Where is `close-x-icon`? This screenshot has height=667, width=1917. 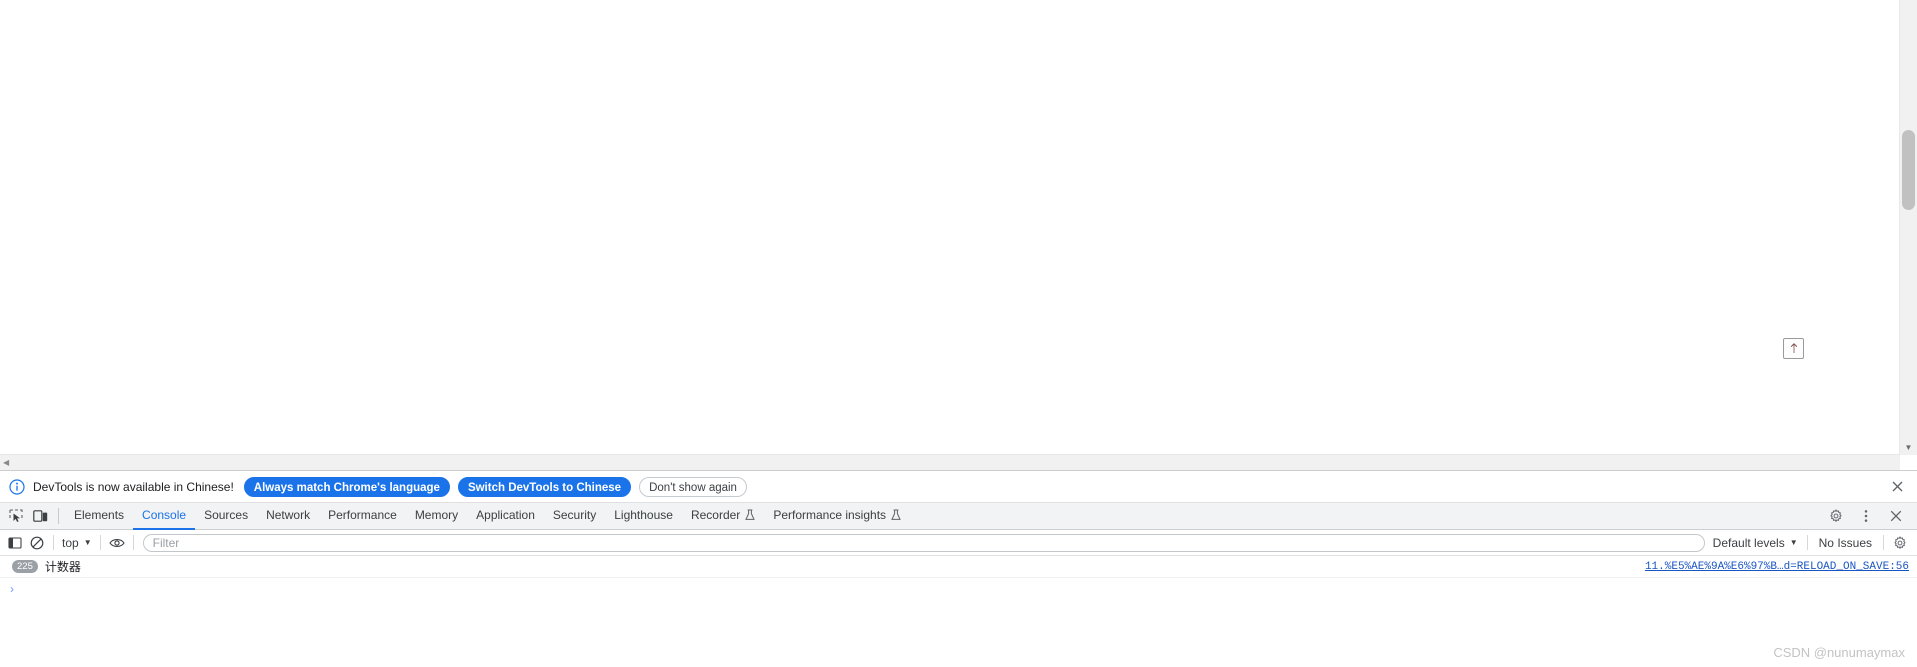 close-x-icon is located at coordinates (1897, 486).